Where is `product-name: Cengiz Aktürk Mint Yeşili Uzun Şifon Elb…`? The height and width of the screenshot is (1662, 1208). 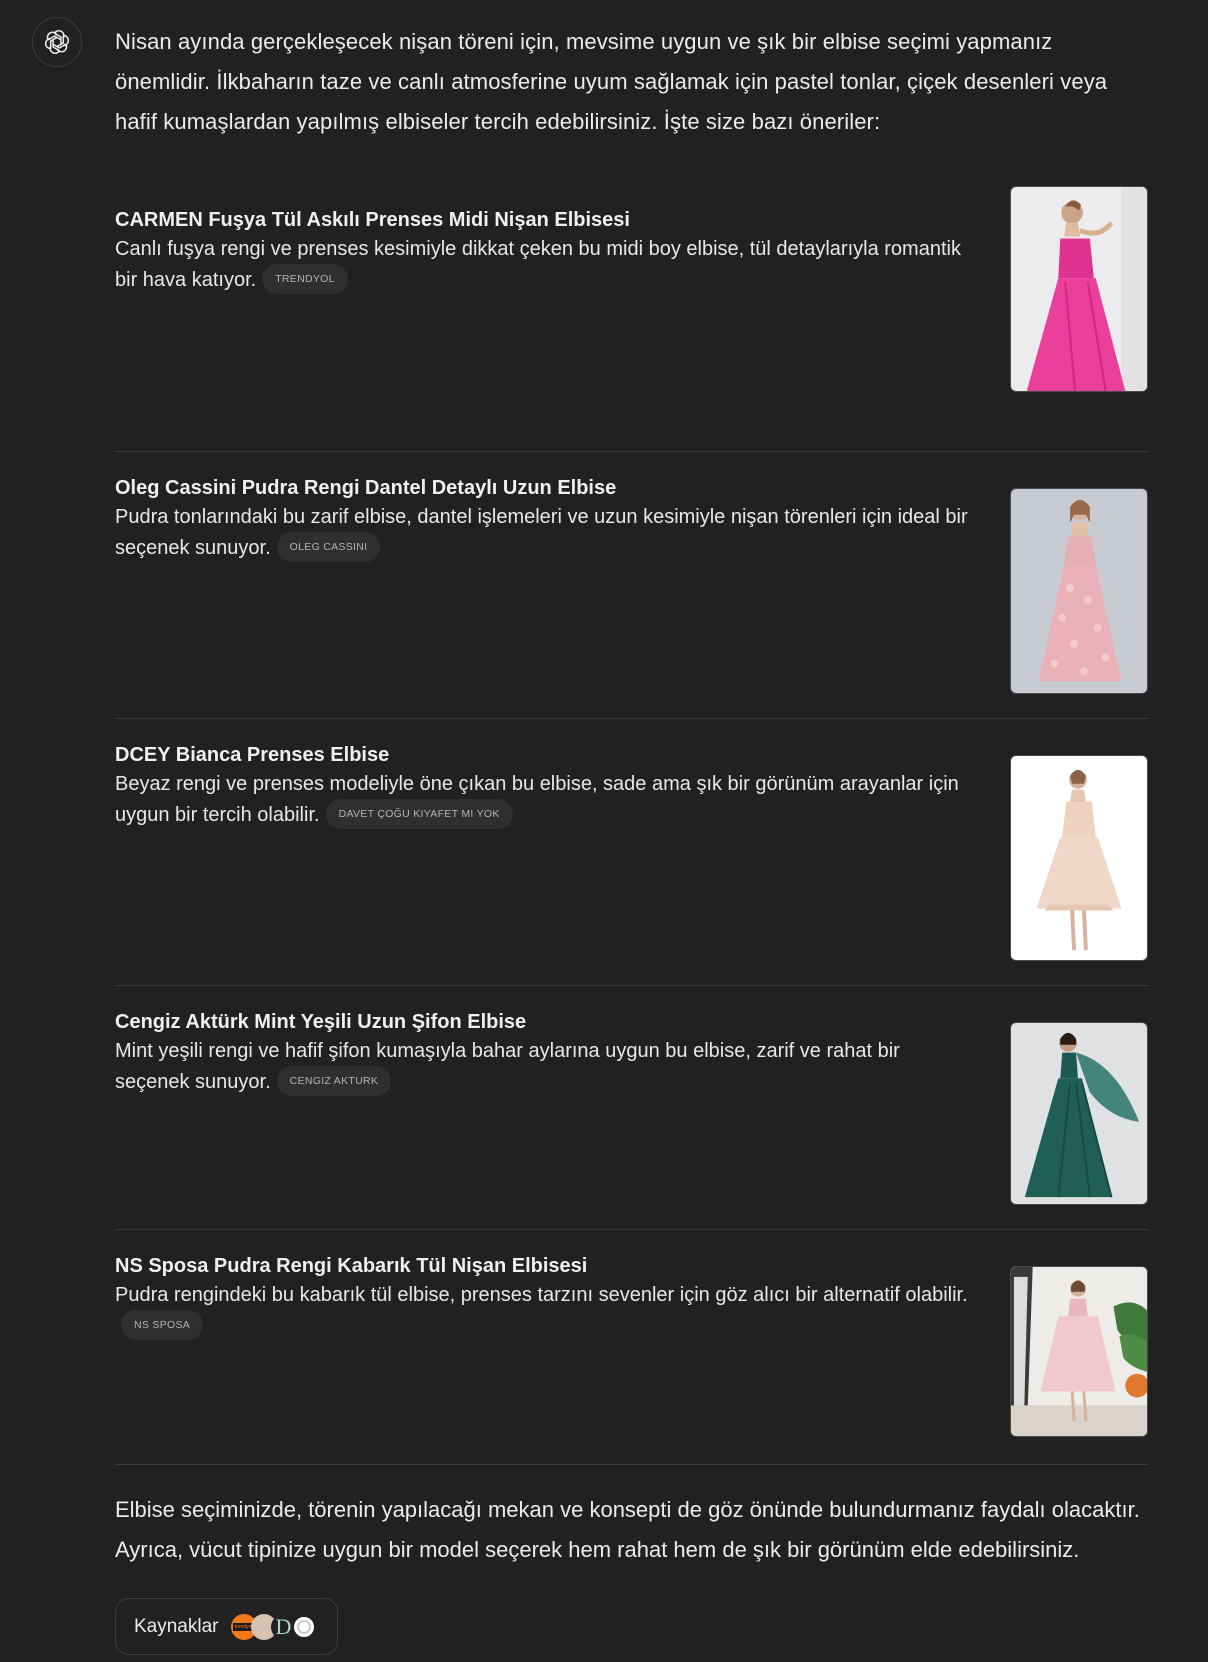
product-name: Cengiz Aktürk Mint Yeşili Uzun Şifon Elb… is located at coordinates (545, 1022).